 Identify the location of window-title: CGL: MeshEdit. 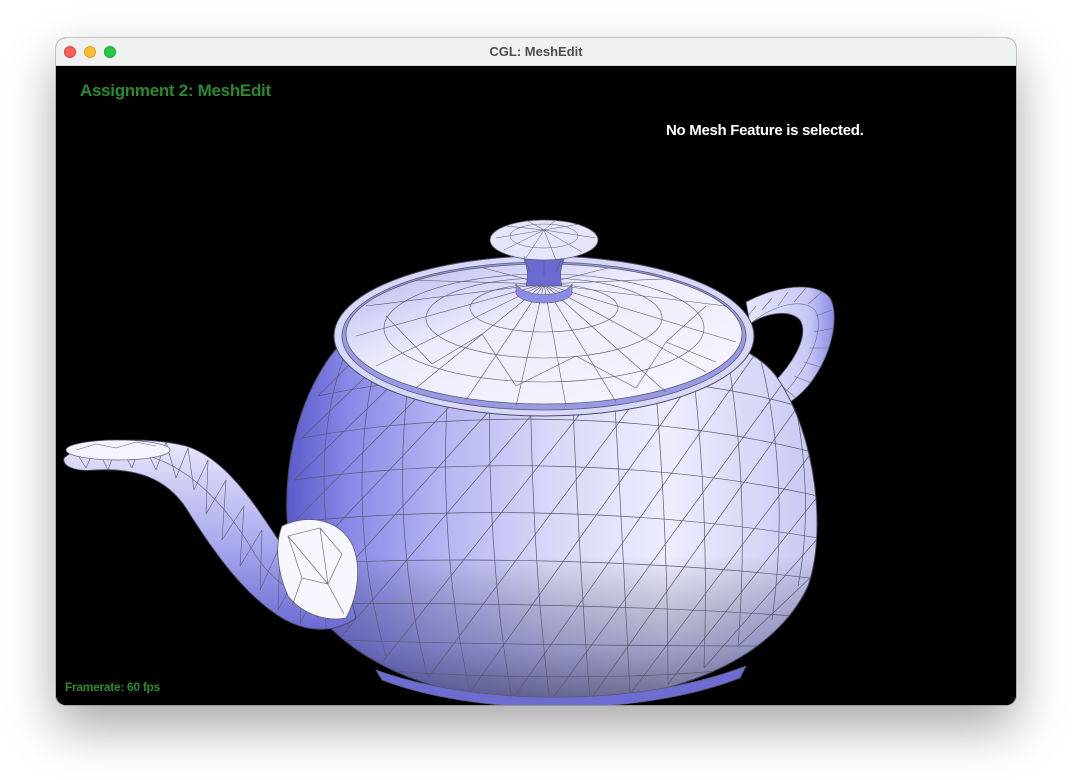
(536, 51).